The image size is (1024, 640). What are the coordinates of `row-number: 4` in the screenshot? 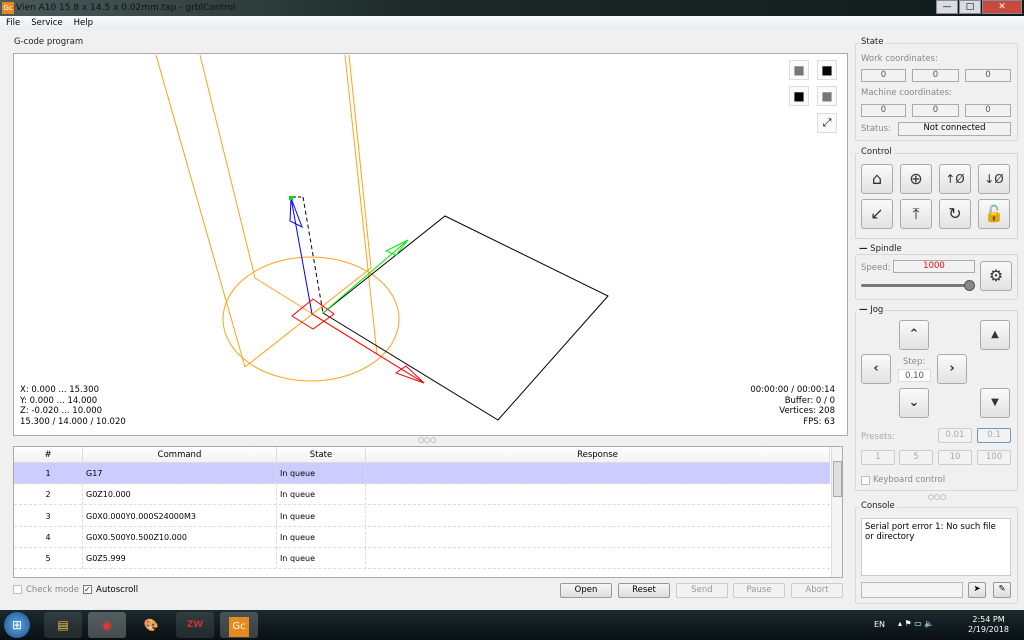 It's located at (48, 537).